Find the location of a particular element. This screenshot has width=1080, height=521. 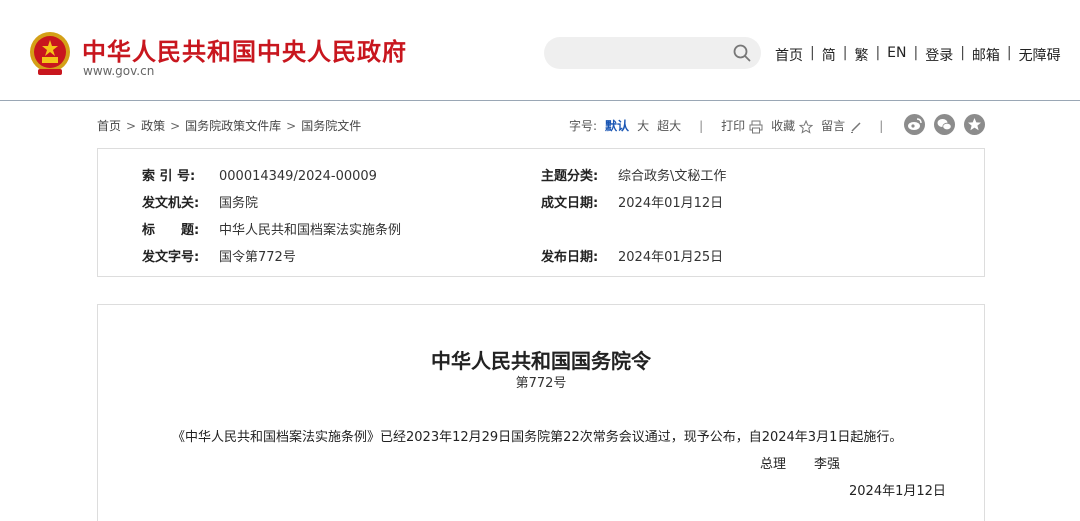

pencil-icon is located at coordinates (856, 127).